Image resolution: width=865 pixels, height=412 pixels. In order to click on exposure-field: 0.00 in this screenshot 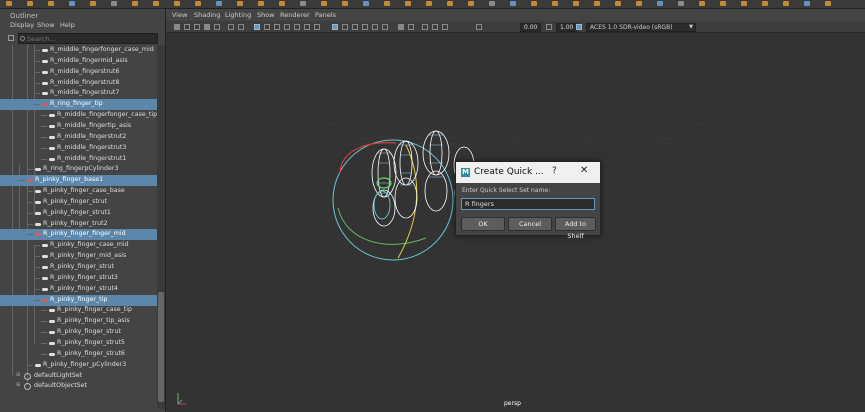, I will do `click(531, 27)`.